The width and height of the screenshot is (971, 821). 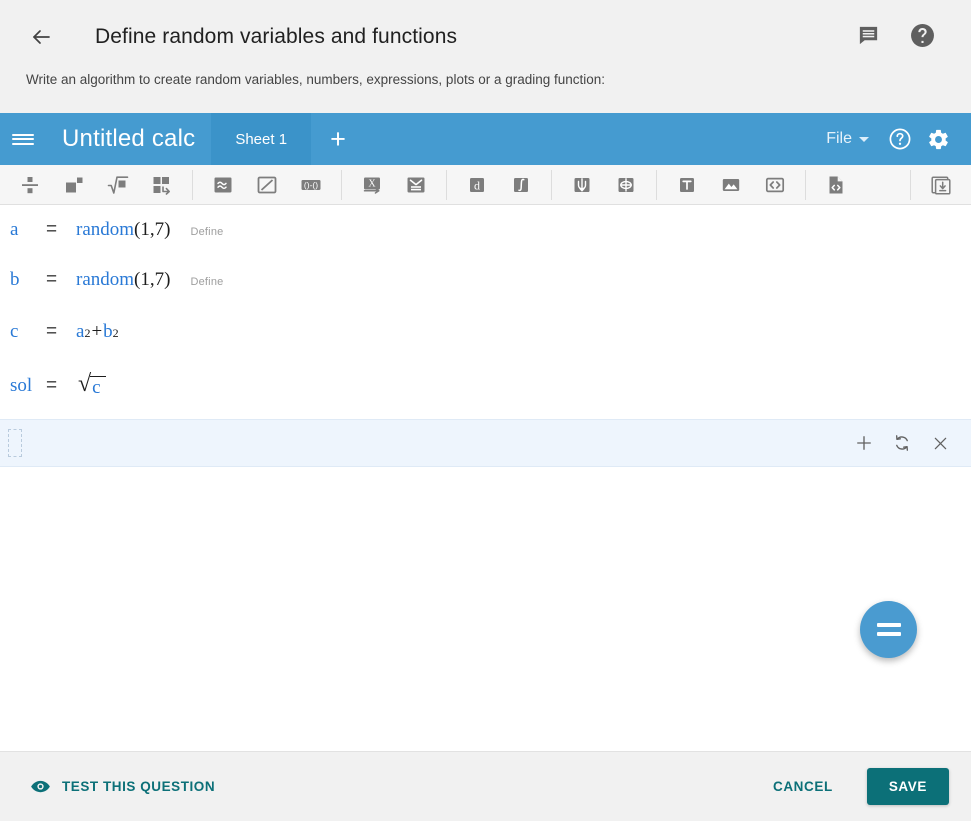 I want to click on delete-row-button, so click(x=940, y=443).